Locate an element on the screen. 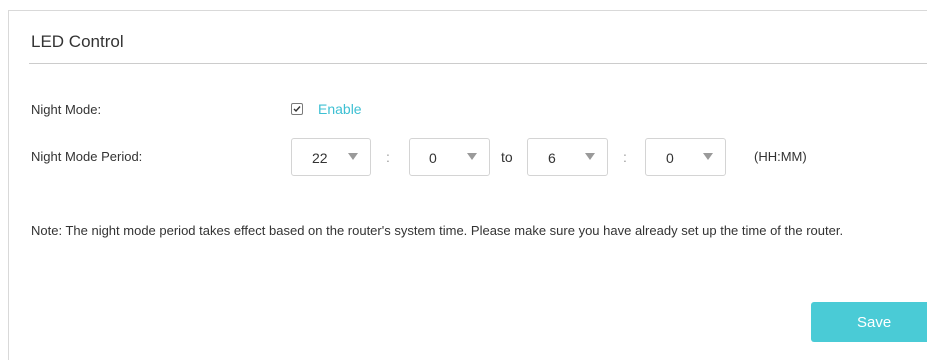 This screenshot has height=360, width=927. section-title: LED Control is located at coordinates (77, 41).